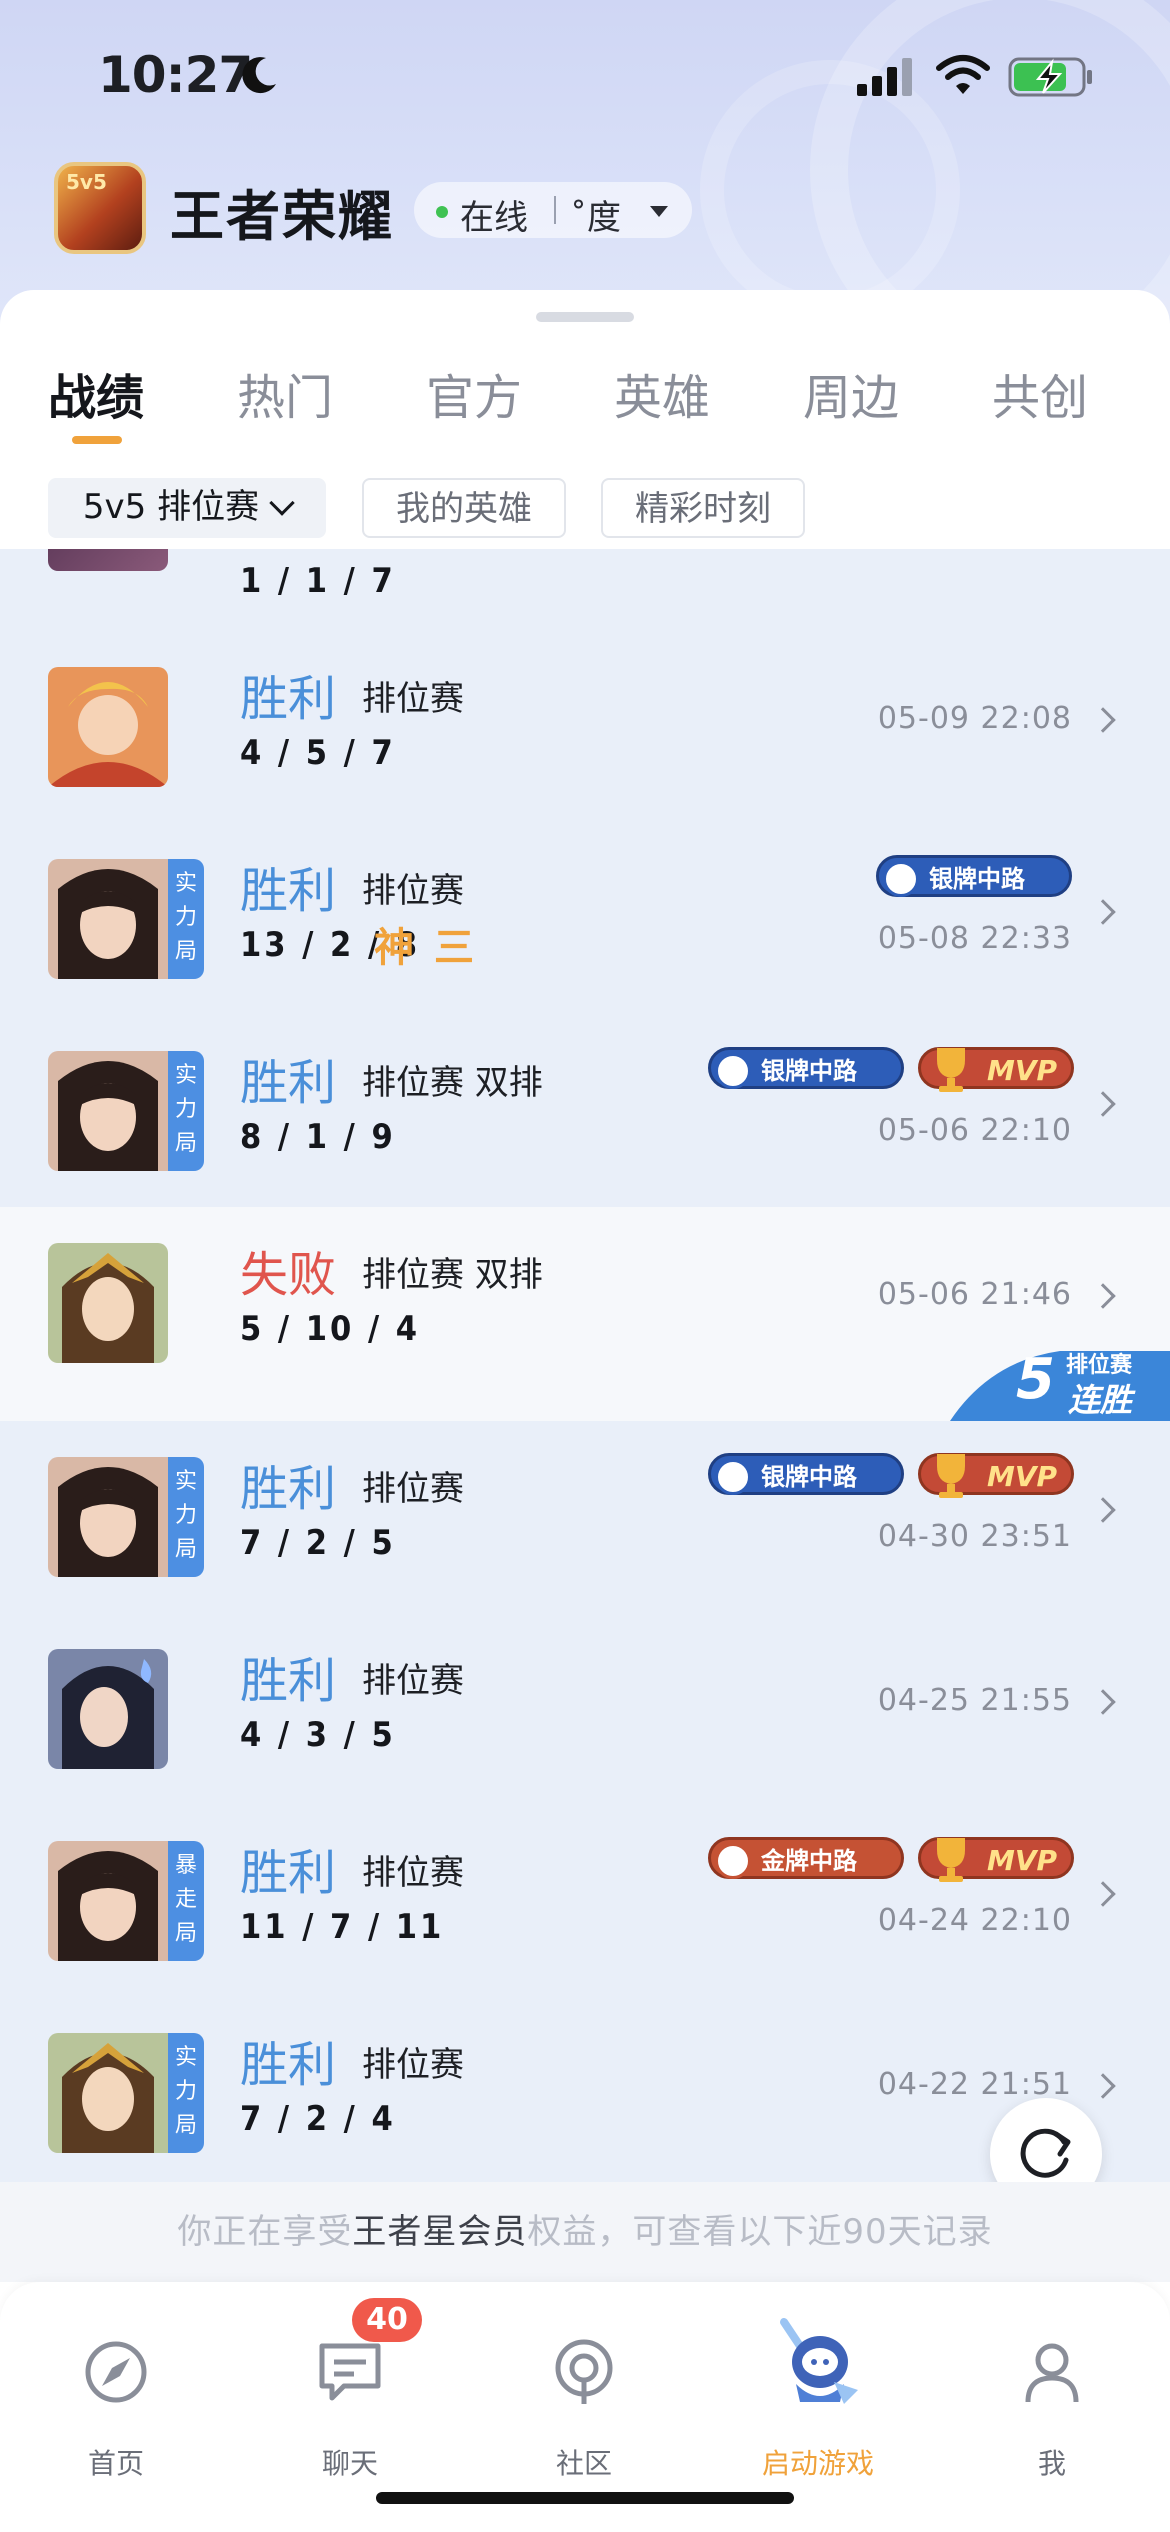 Image resolution: width=1170 pixels, height=2532 pixels. Describe the element at coordinates (851, 393) in the screenshot. I see `tab-merch: 周边` at that location.